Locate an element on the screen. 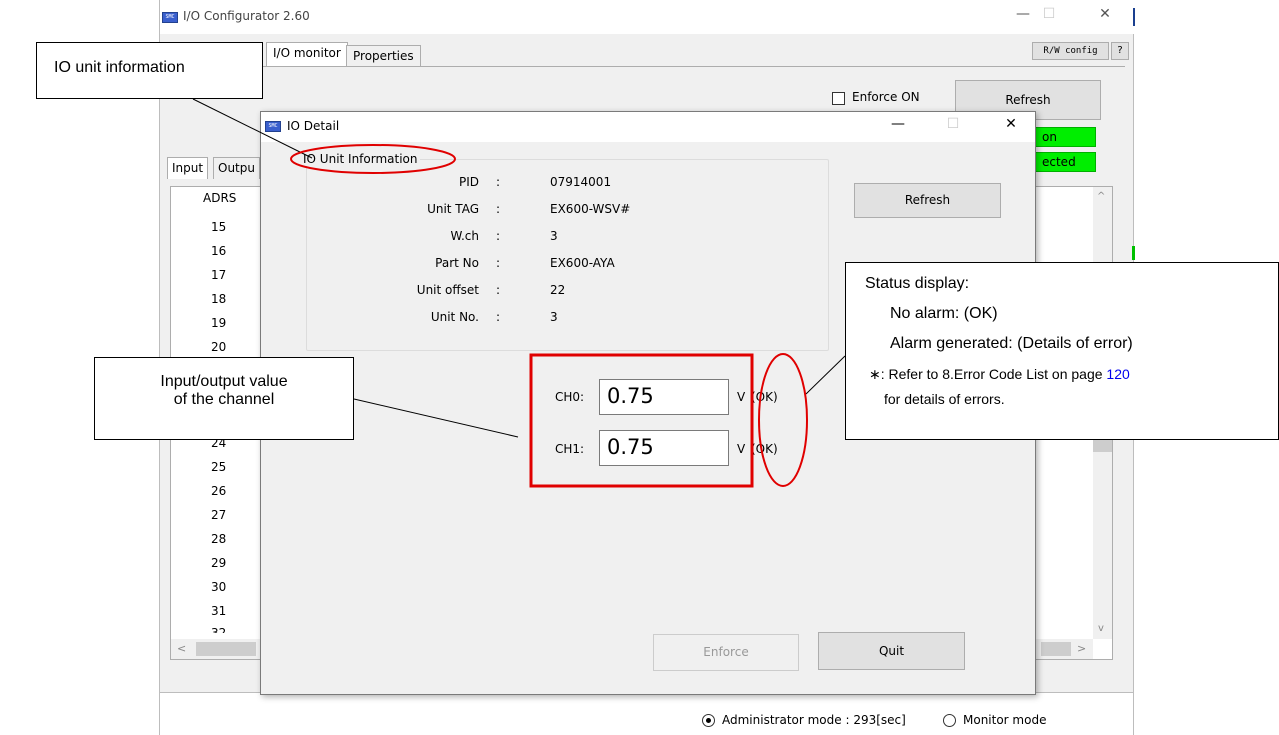 This screenshot has height=735, width=1279. callout-io-unit-info: IO unit information is located at coordinates (149, 70).